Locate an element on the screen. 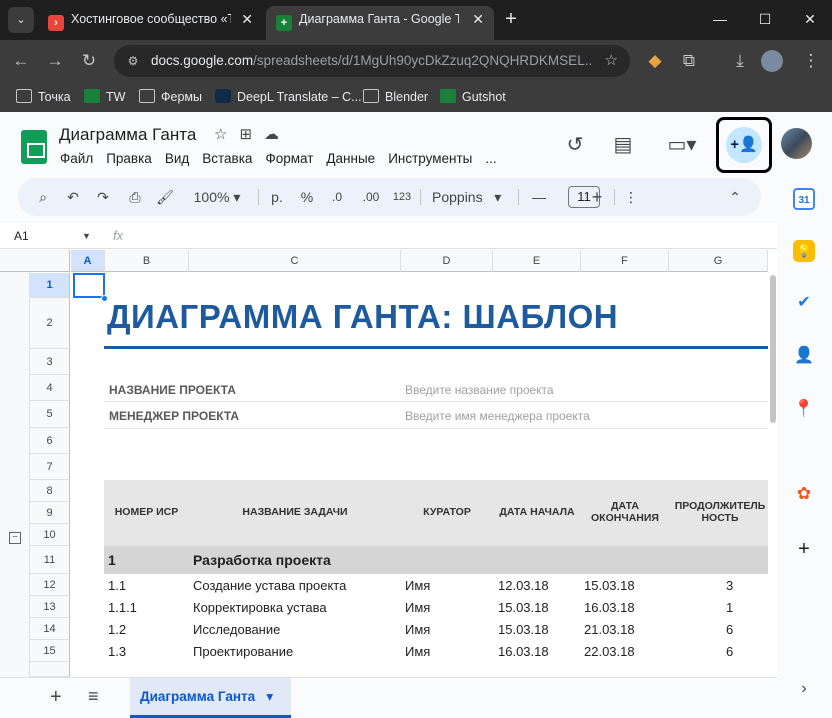 The width and height of the screenshot is (832, 718). document-title: Диаграмма Ганта is located at coordinates (127, 135).